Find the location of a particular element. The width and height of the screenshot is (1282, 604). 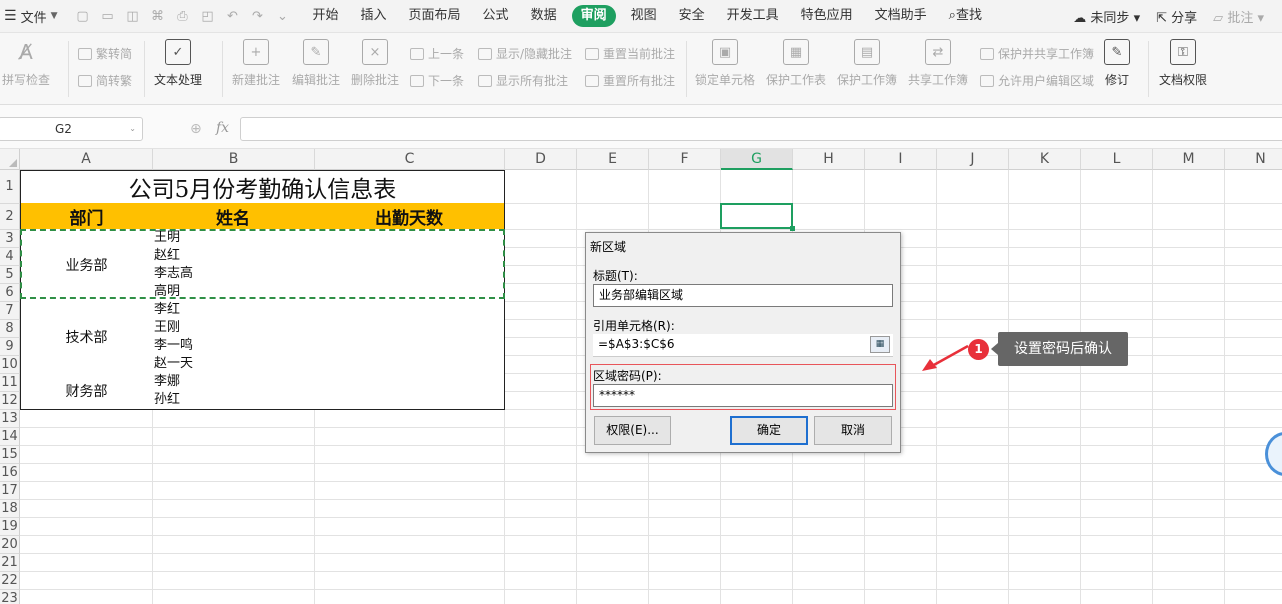

col-header-e: E is located at coordinates (613, 159).